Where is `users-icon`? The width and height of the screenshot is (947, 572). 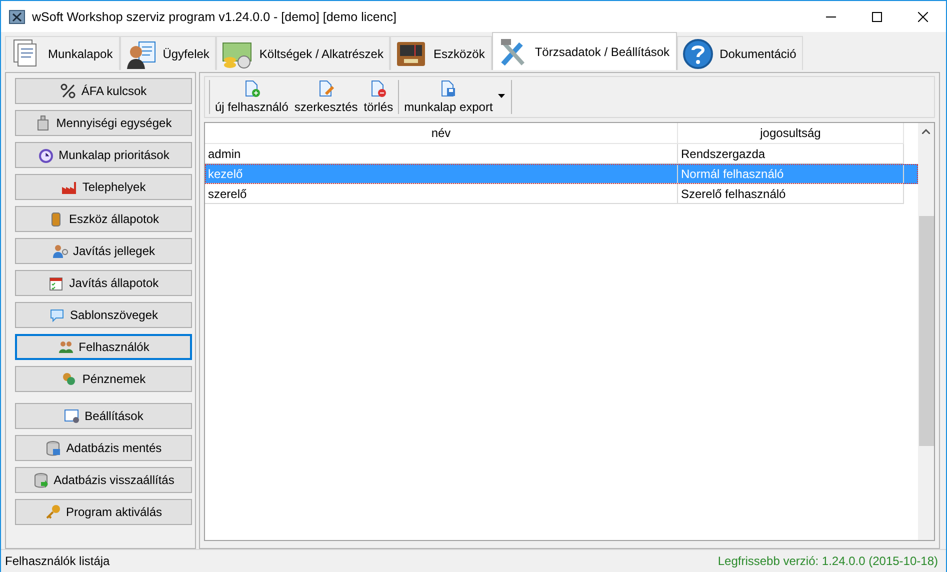 users-icon is located at coordinates (66, 347).